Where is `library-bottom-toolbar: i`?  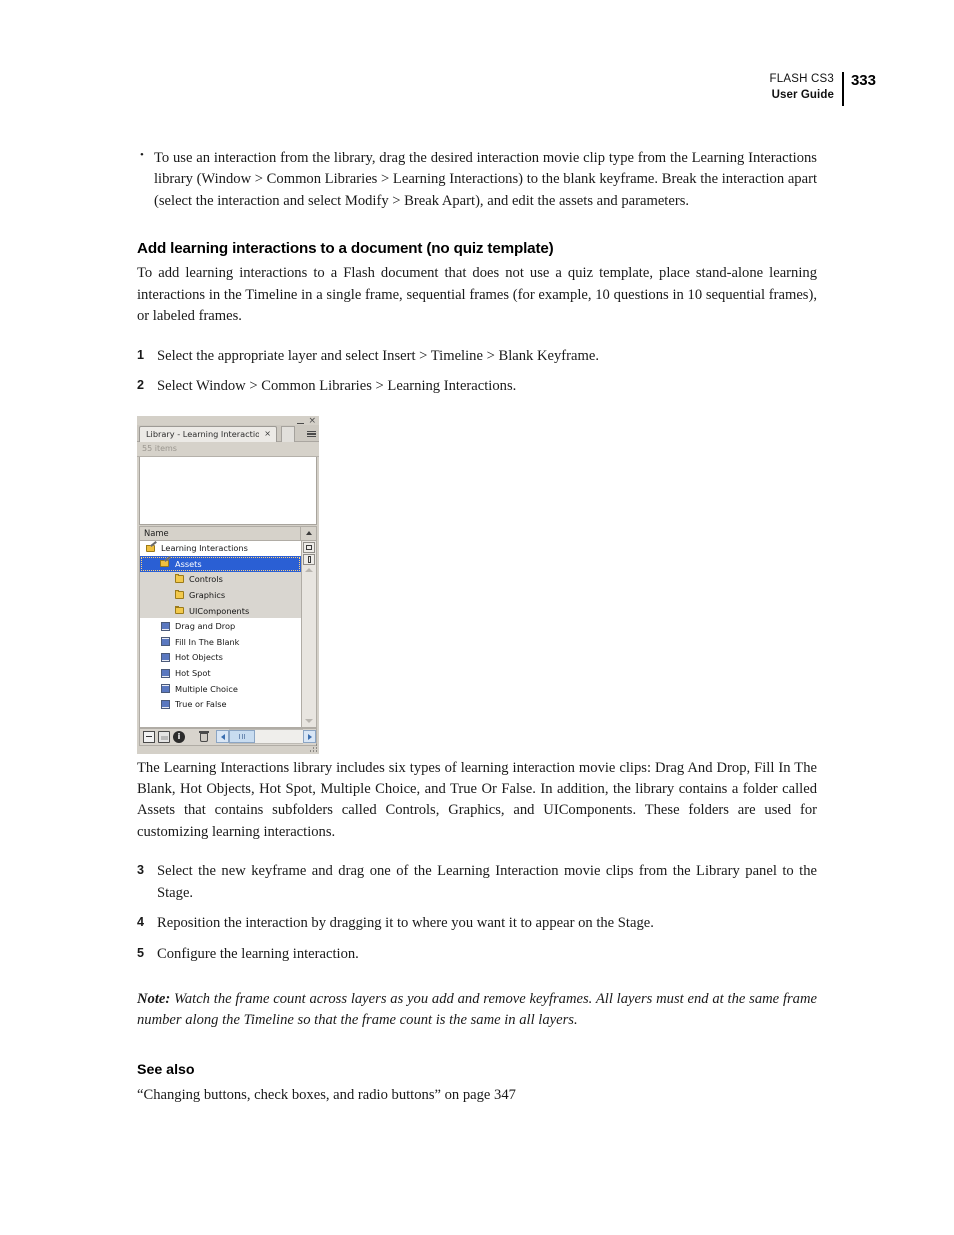 library-bottom-toolbar: i is located at coordinates (228, 736).